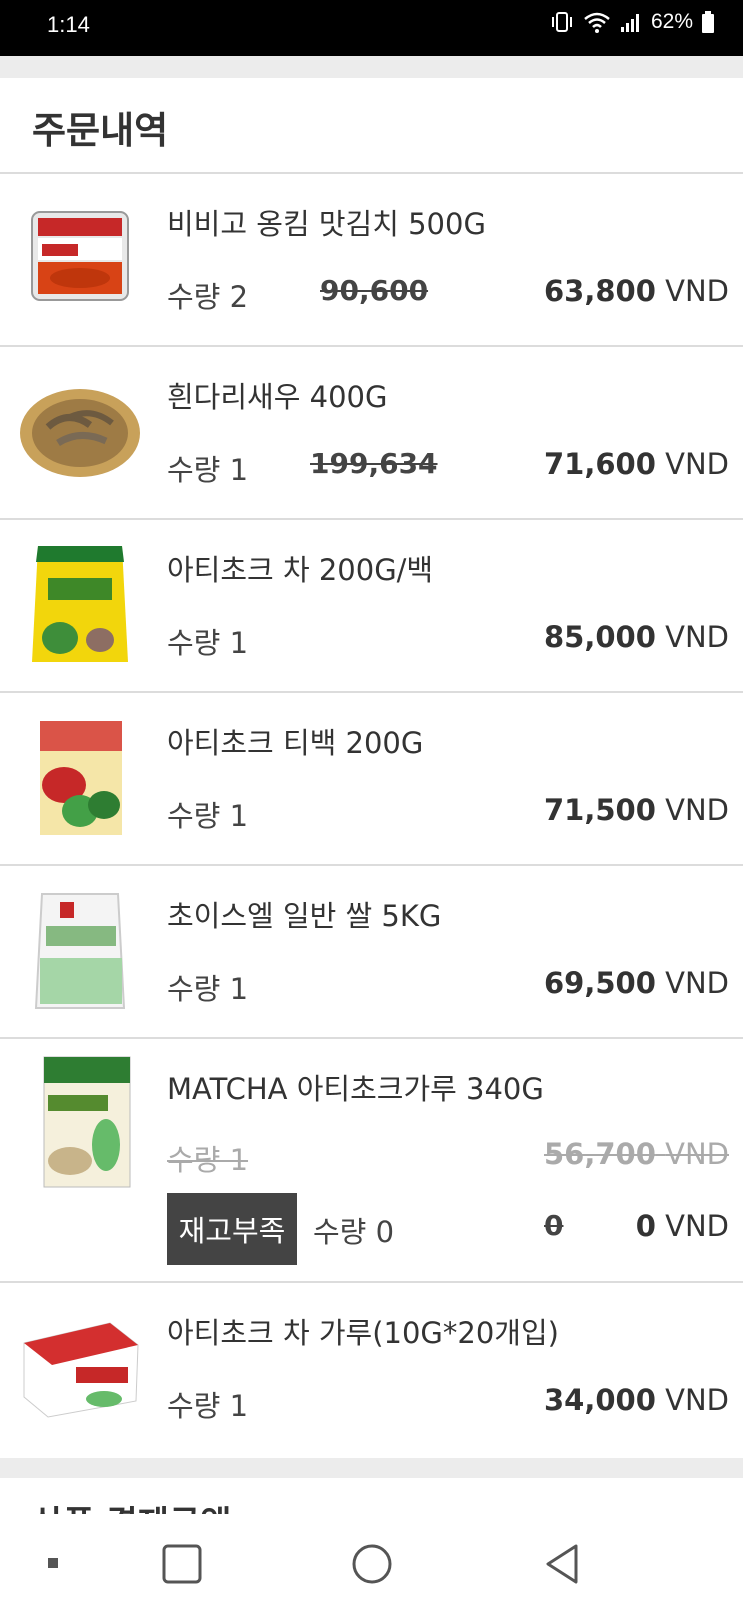 The width and height of the screenshot is (743, 1610). Describe the element at coordinates (682, 1226) in the screenshot. I see `item-price: 0 VND` at that location.